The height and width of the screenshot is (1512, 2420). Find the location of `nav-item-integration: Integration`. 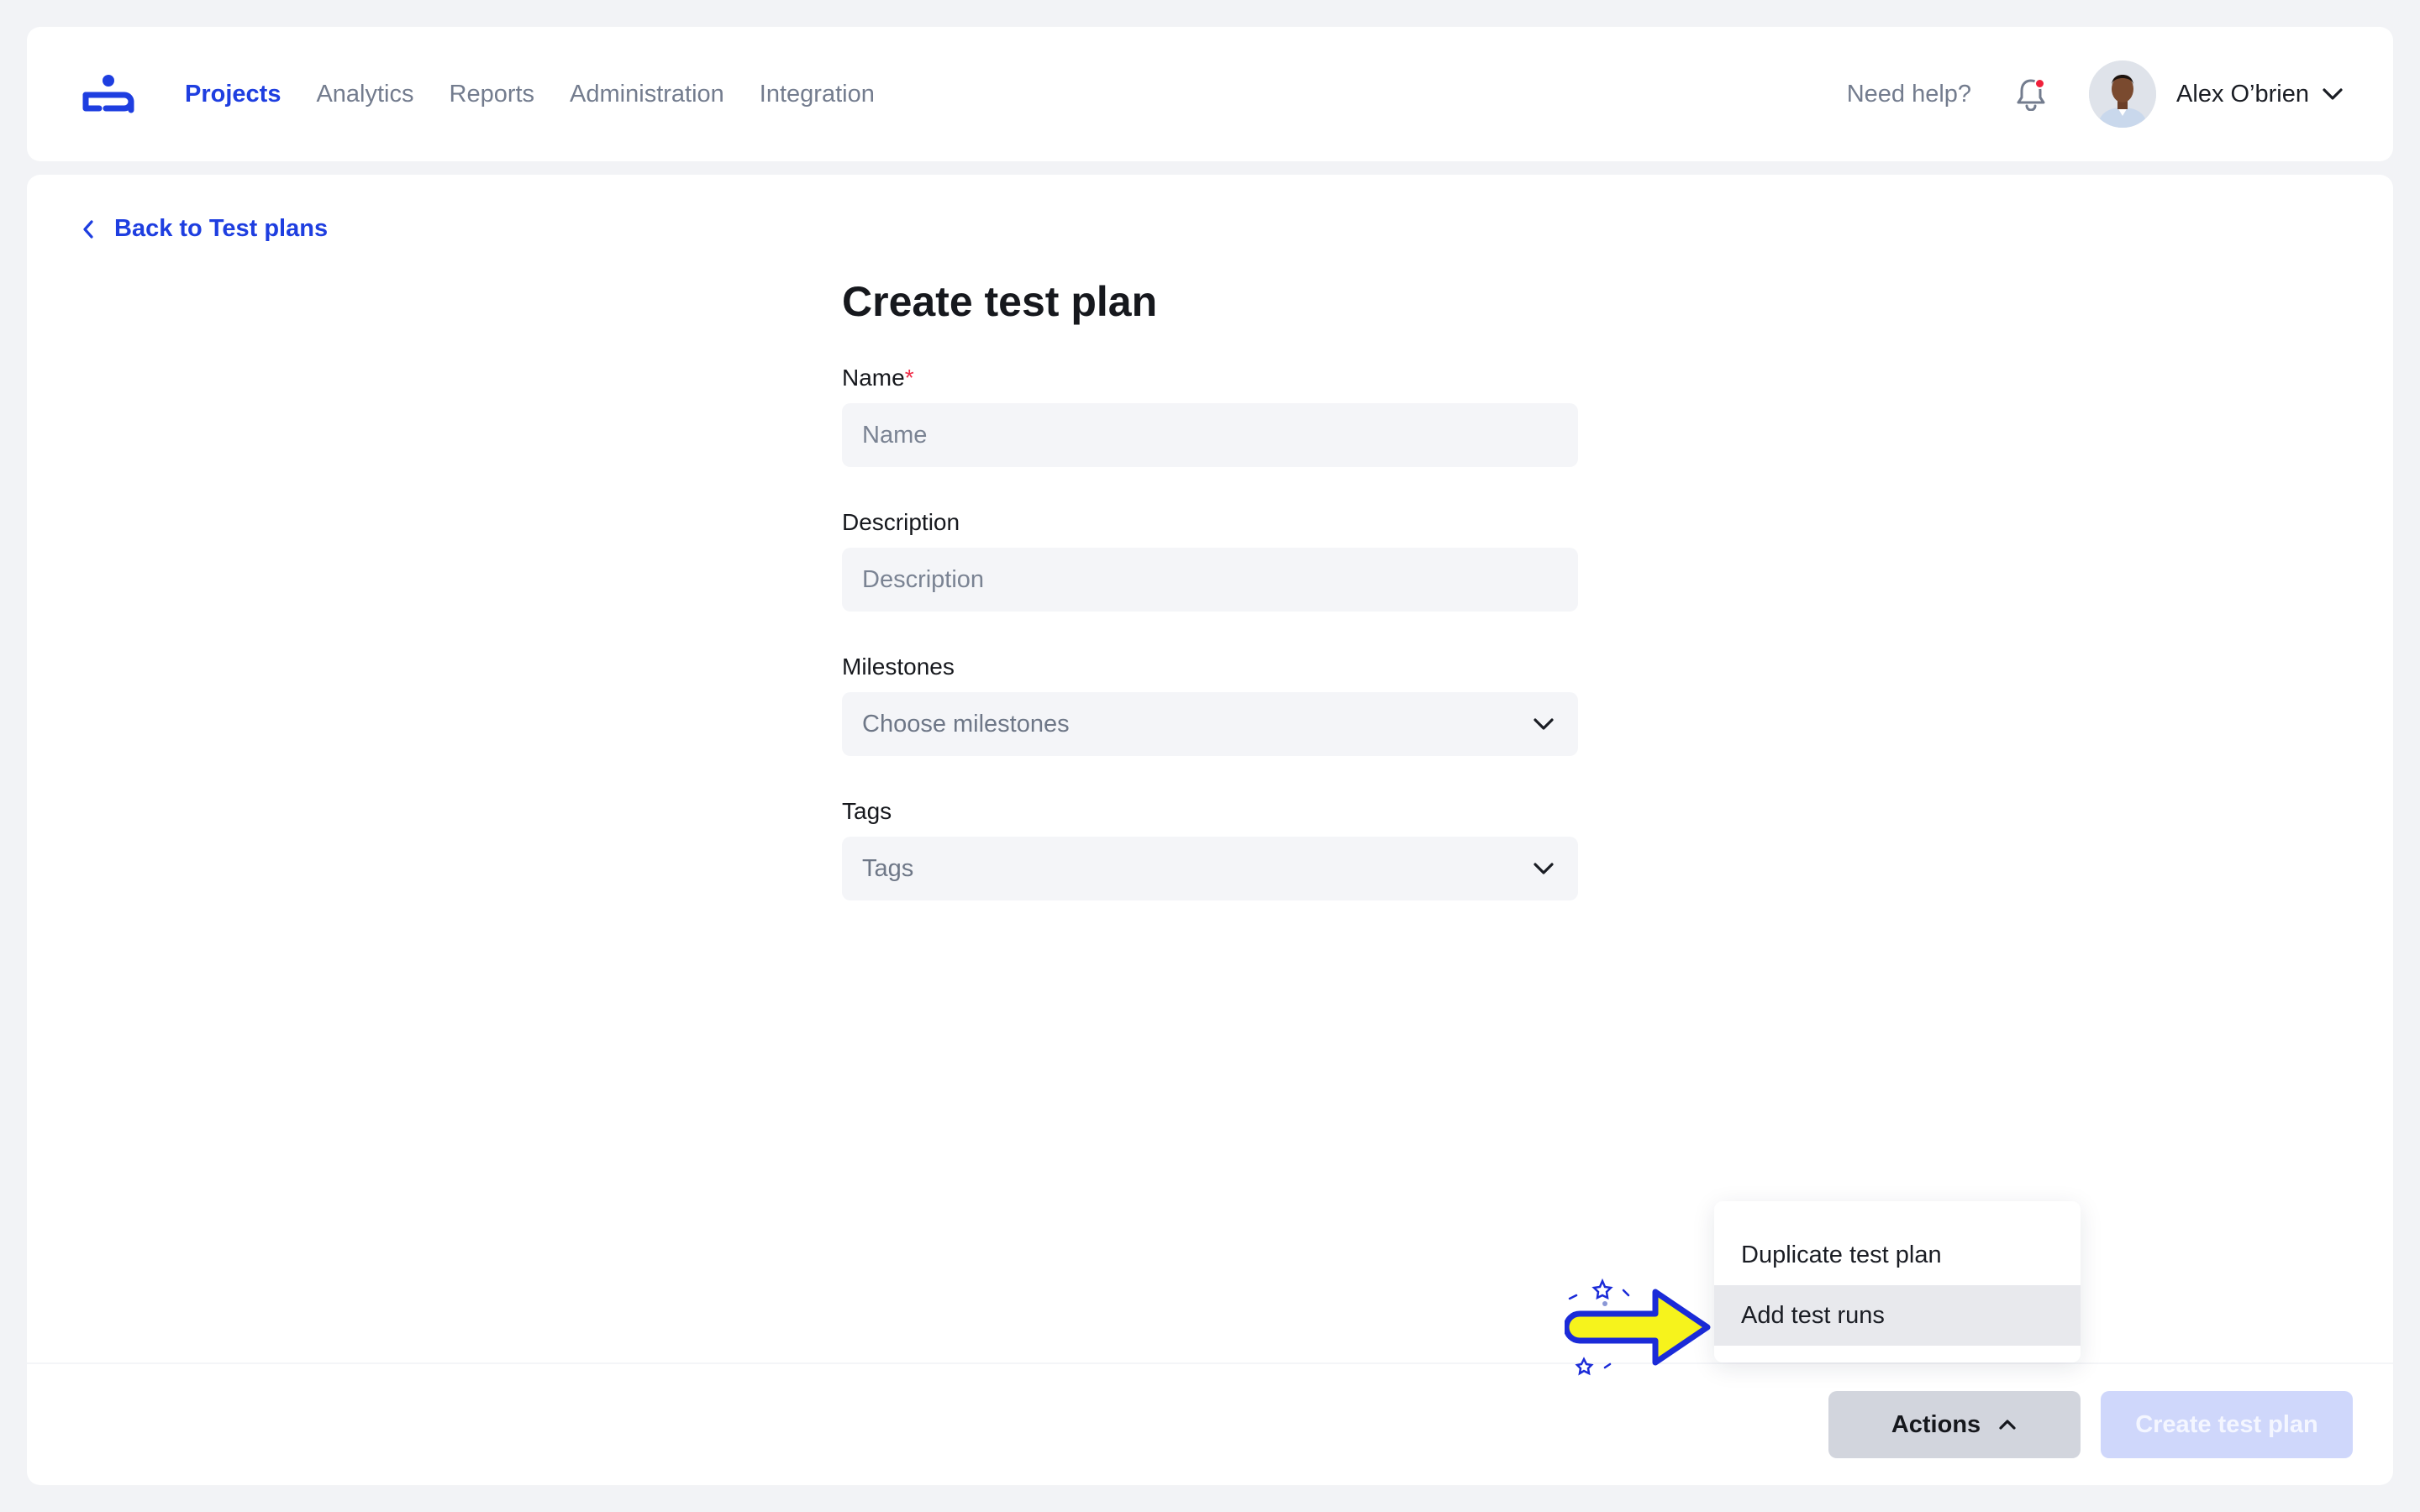

nav-item-integration: Integration is located at coordinates (817, 94).